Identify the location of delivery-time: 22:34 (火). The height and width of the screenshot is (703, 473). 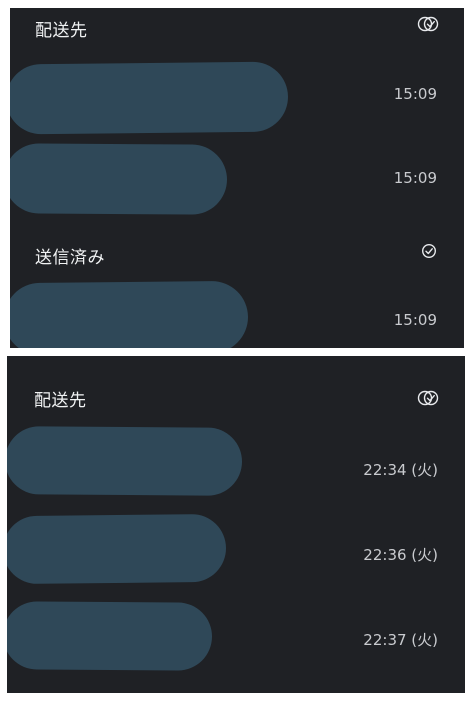
(400, 470).